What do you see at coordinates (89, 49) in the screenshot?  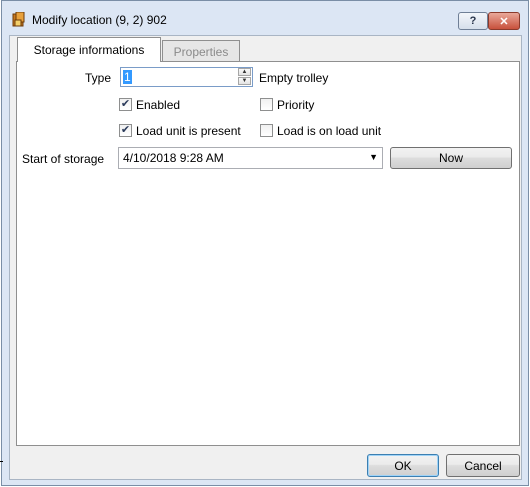 I see `tab-storage-informations: Storage informations` at bounding box center [89, 49].